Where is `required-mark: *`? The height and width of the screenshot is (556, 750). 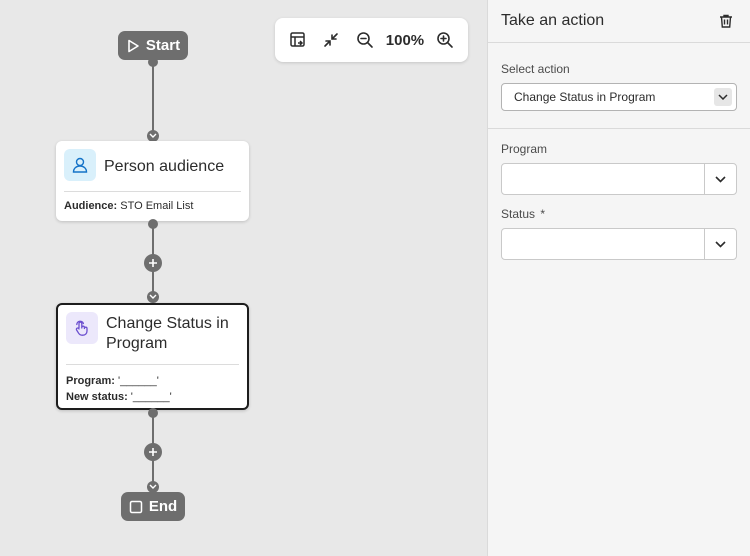
required-mark: * is located at coordinates (543, 214).